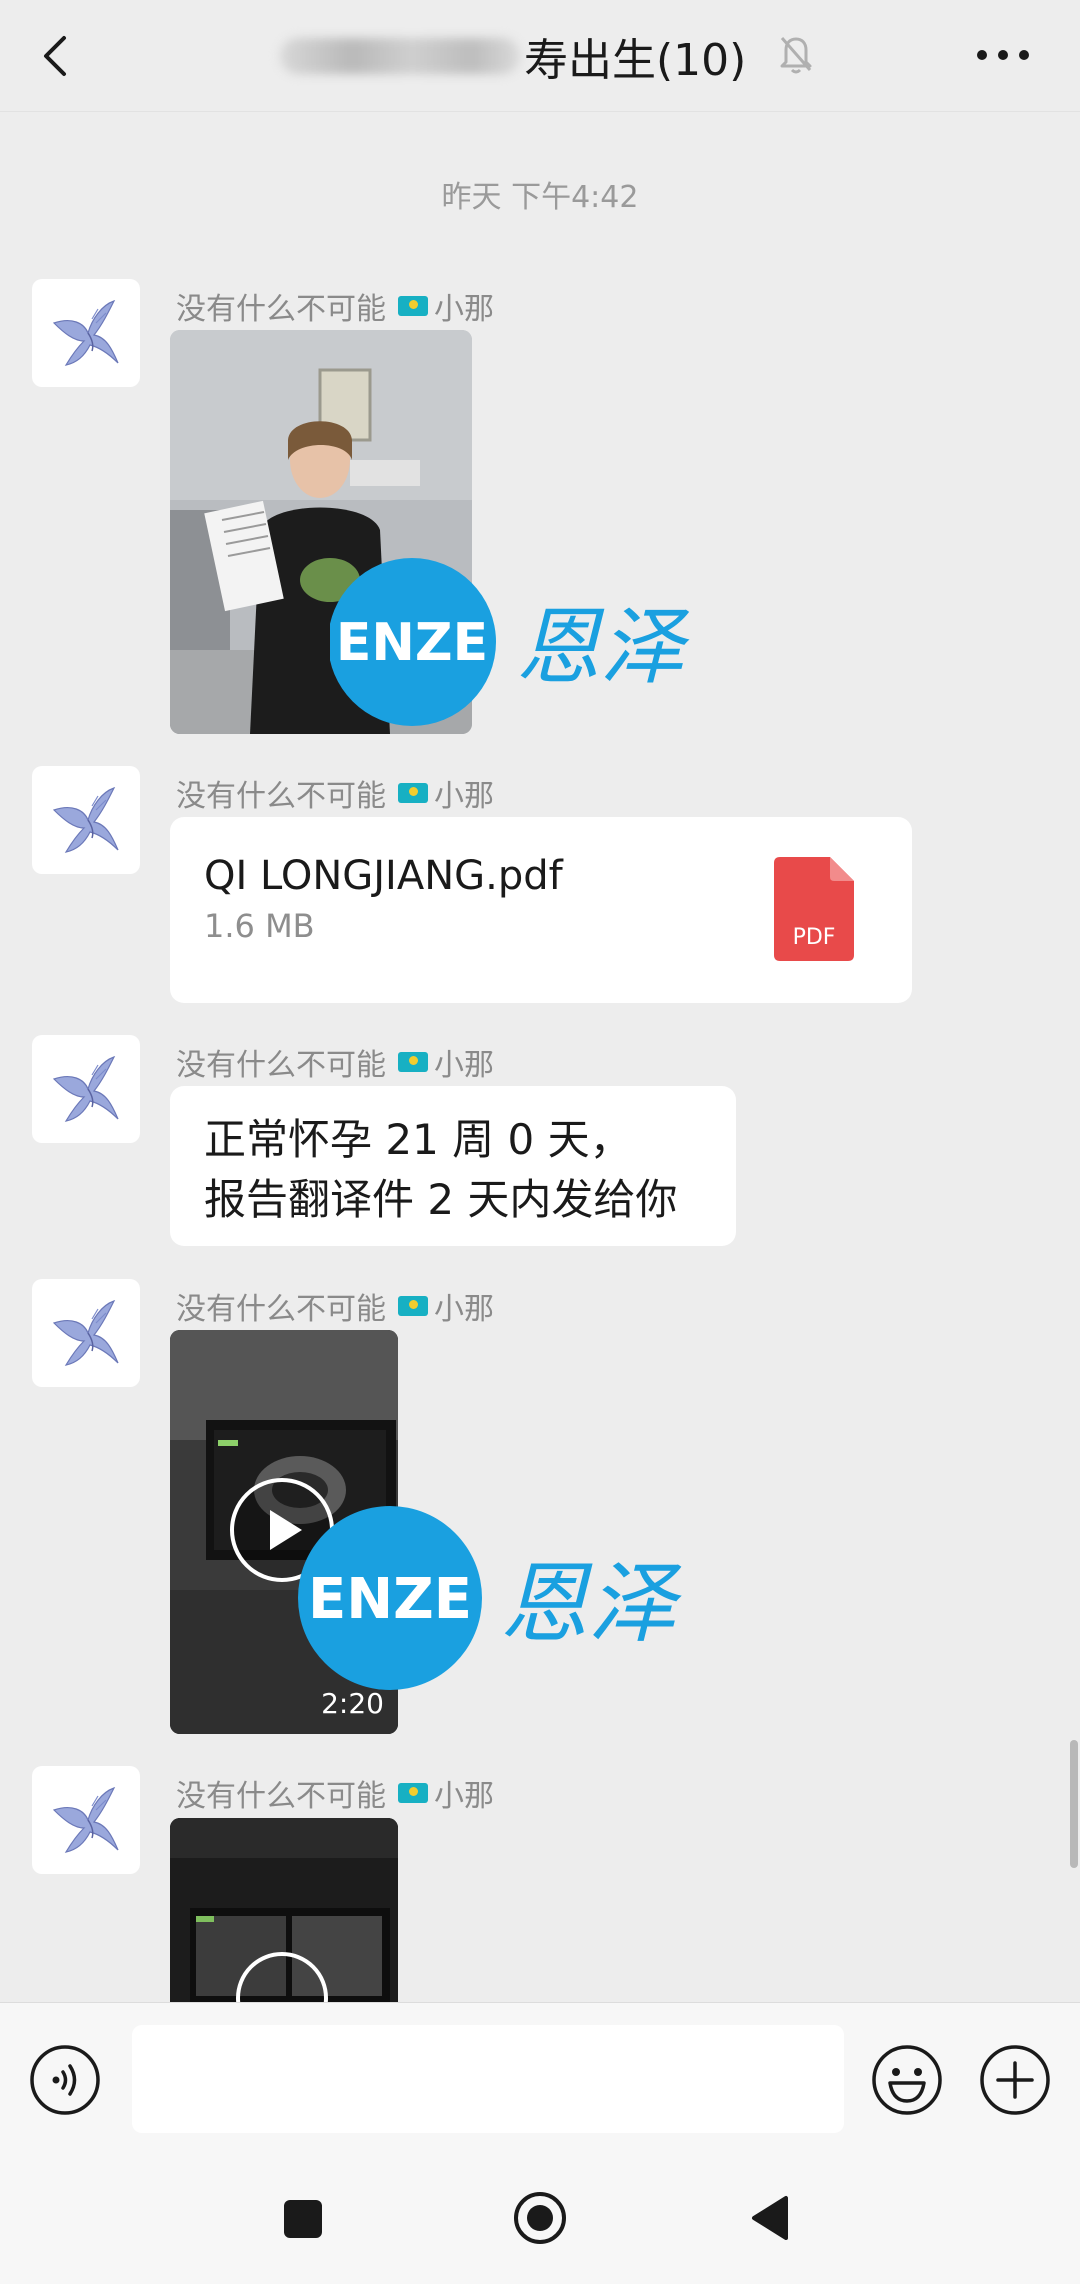 The height and width of the screenshot is (2284, 1080). I want to click on more-options-button, so click(1005, 55).